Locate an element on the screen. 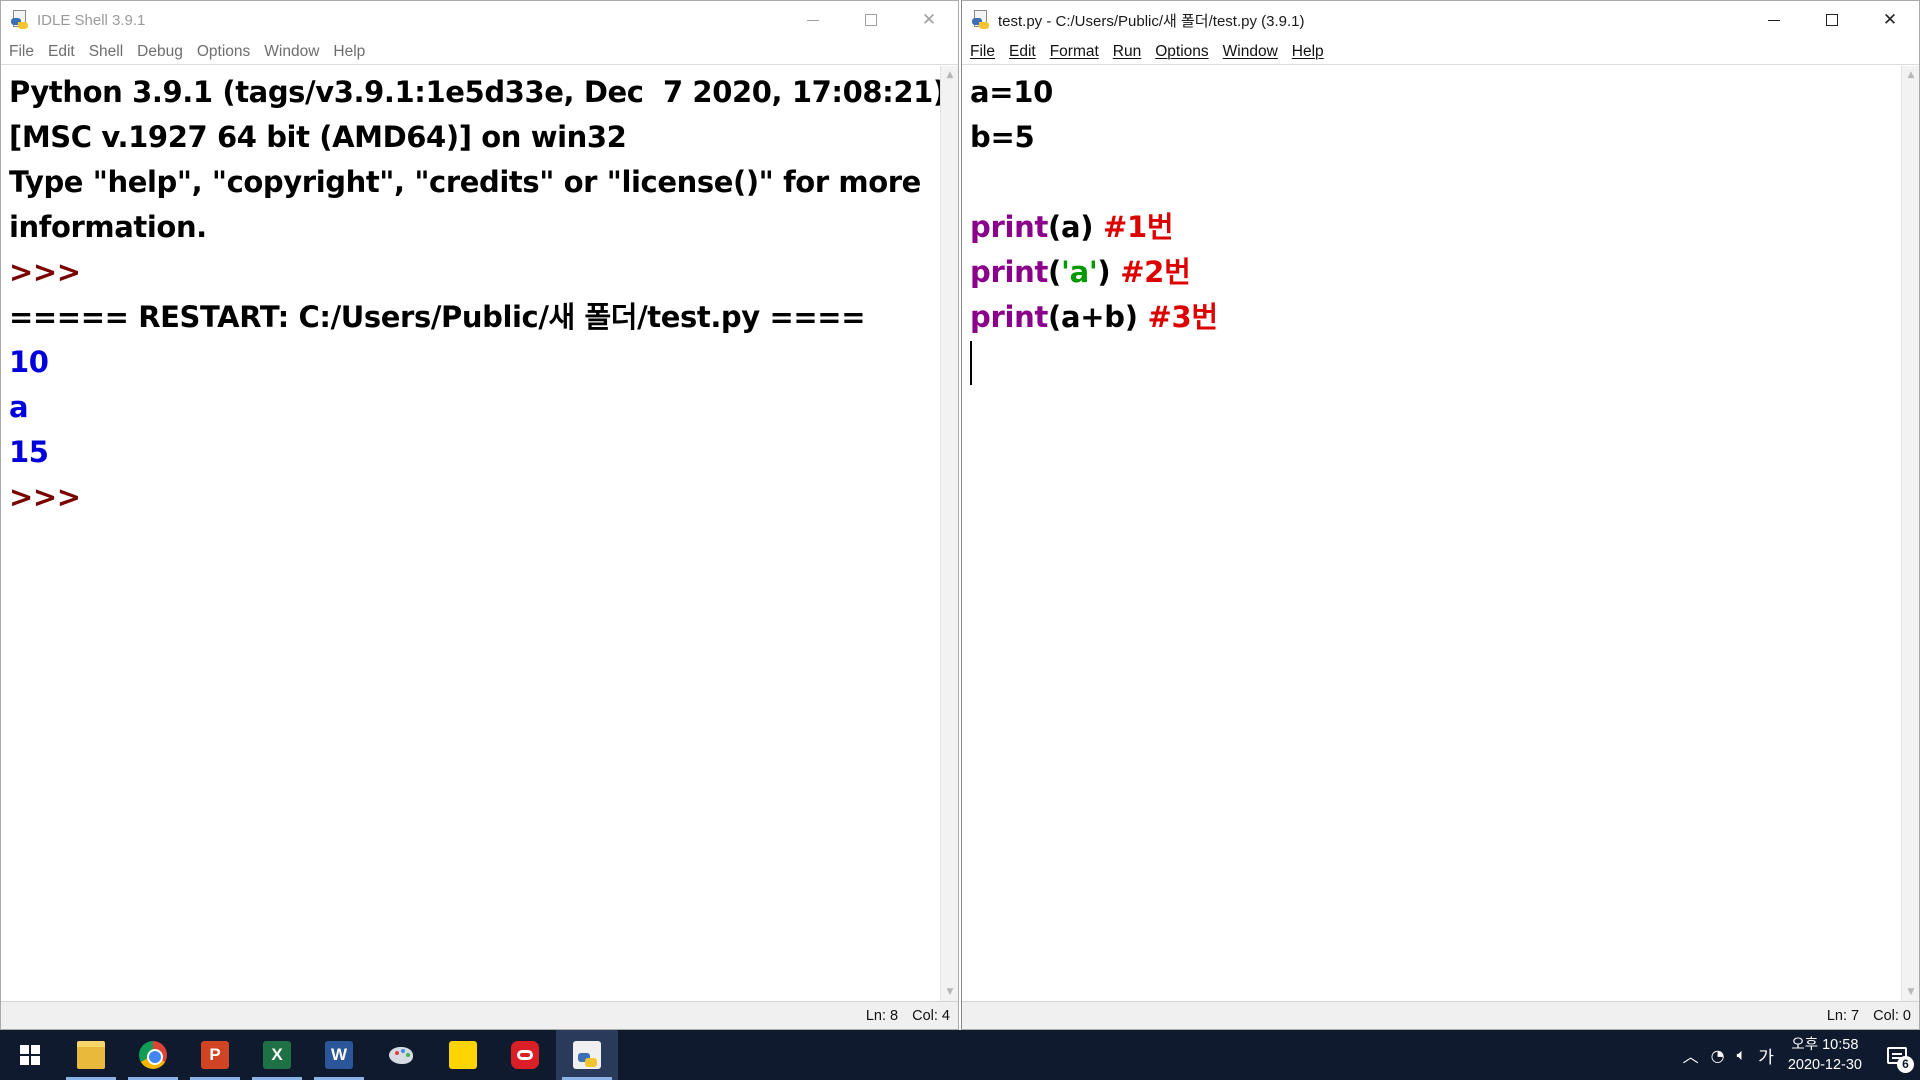 Image resolution: width=1920 pixels, height=1080 pixels. taskbar-app-paint is located at coordinates (401, 1055).